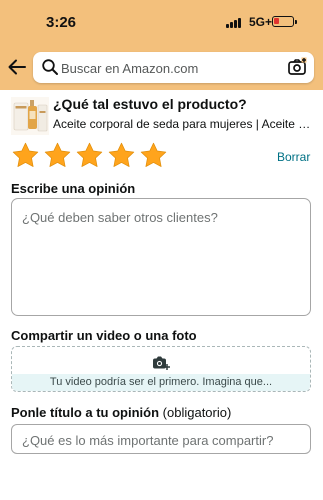 The height and width of the screenshot is (500, 323). I want to click on review-label: Escribe una opinión, so click(73, 188).